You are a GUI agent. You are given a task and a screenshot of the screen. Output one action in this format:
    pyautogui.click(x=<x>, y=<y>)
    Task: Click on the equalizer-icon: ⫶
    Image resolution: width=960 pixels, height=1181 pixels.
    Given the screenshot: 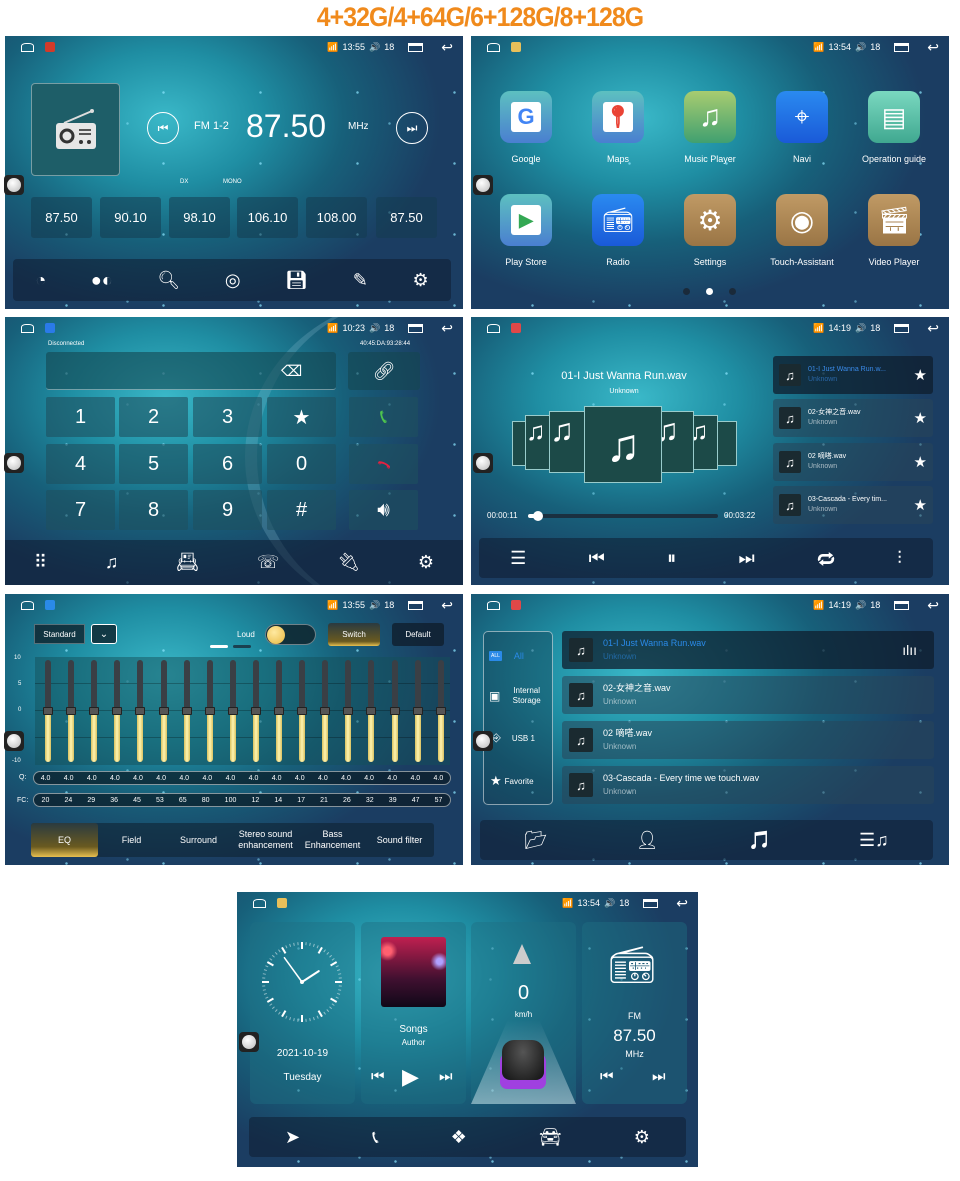 What is the action you would take?
    pyautogui.click(x=899, y=558)
    